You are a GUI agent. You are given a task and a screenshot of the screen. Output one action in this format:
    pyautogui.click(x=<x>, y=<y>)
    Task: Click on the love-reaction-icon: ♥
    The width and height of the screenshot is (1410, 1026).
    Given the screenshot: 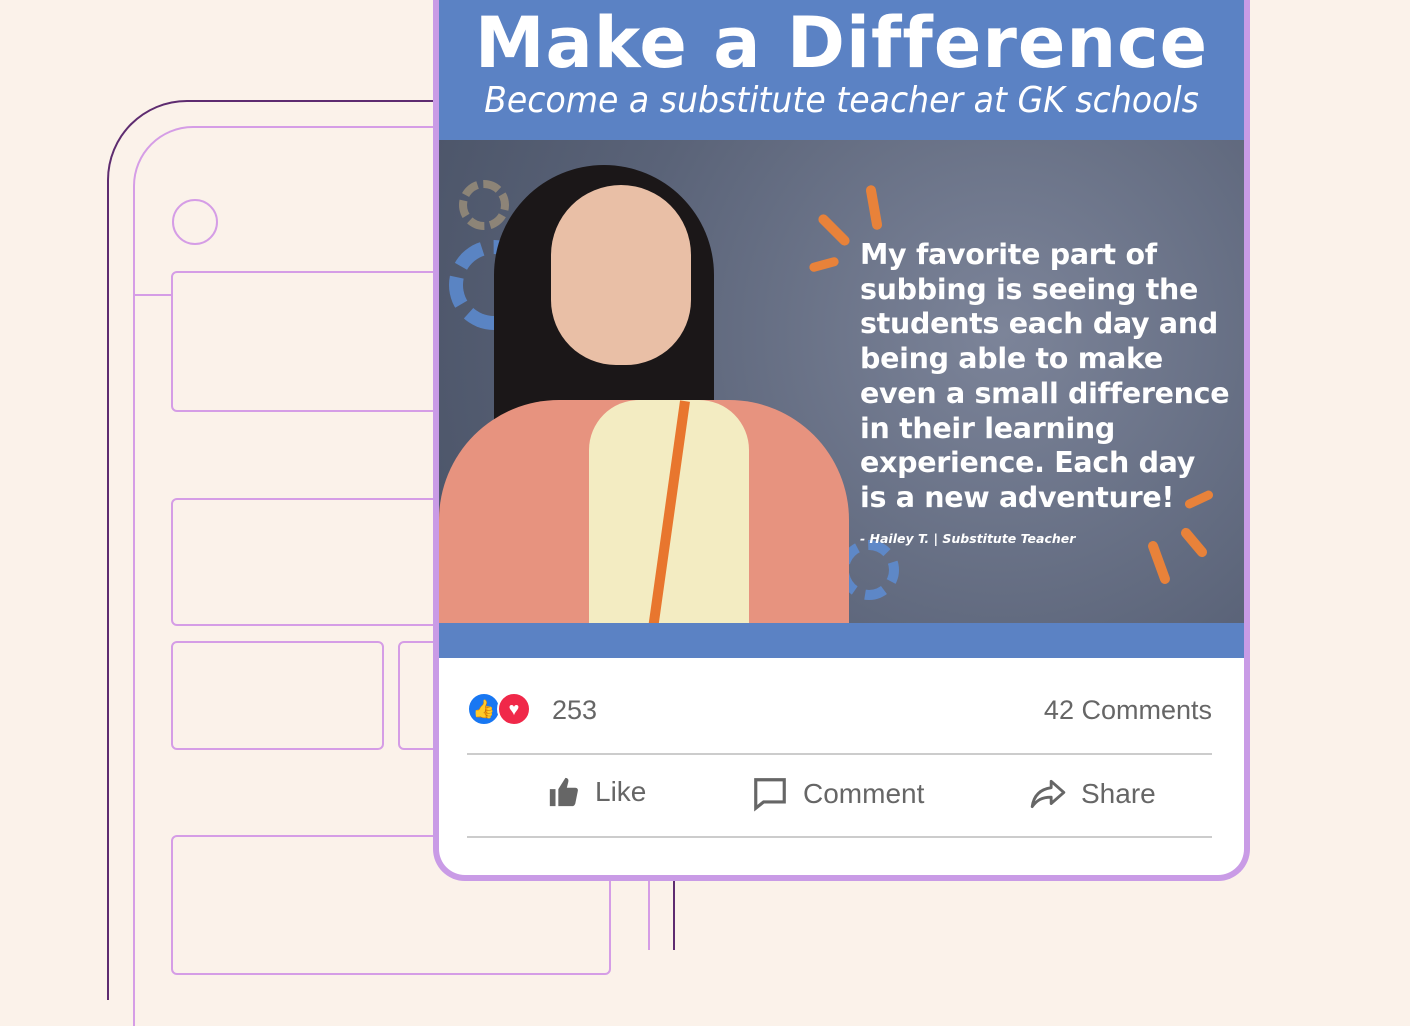 What is the action you would take?
    pyautogui.click(x=514, y=709)
    